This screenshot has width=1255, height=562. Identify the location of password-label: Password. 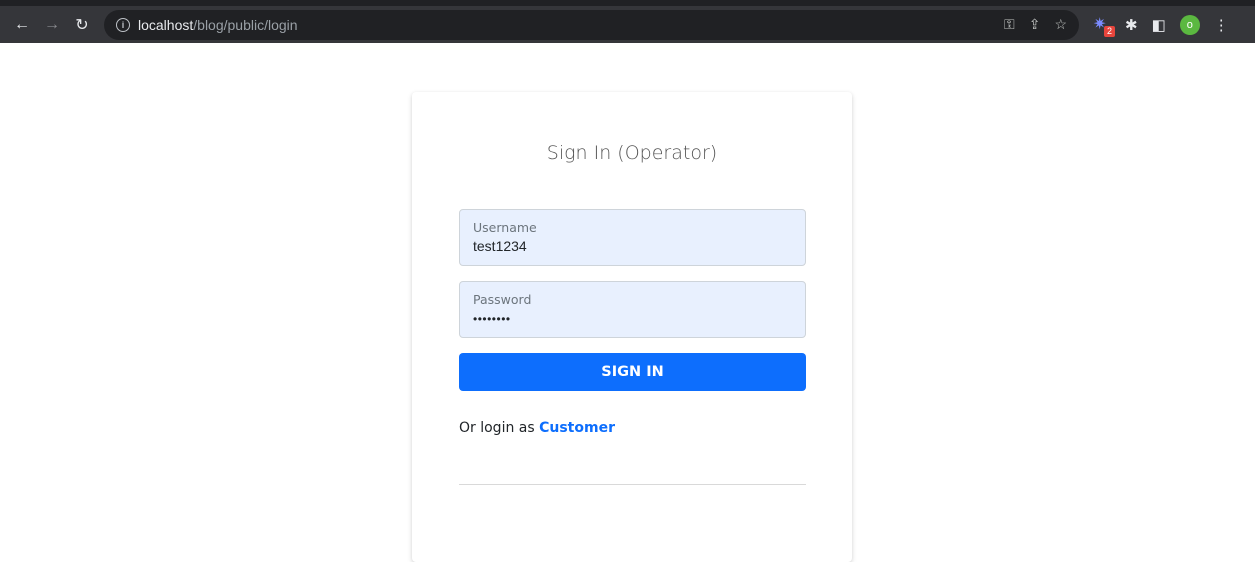
(502, 299).